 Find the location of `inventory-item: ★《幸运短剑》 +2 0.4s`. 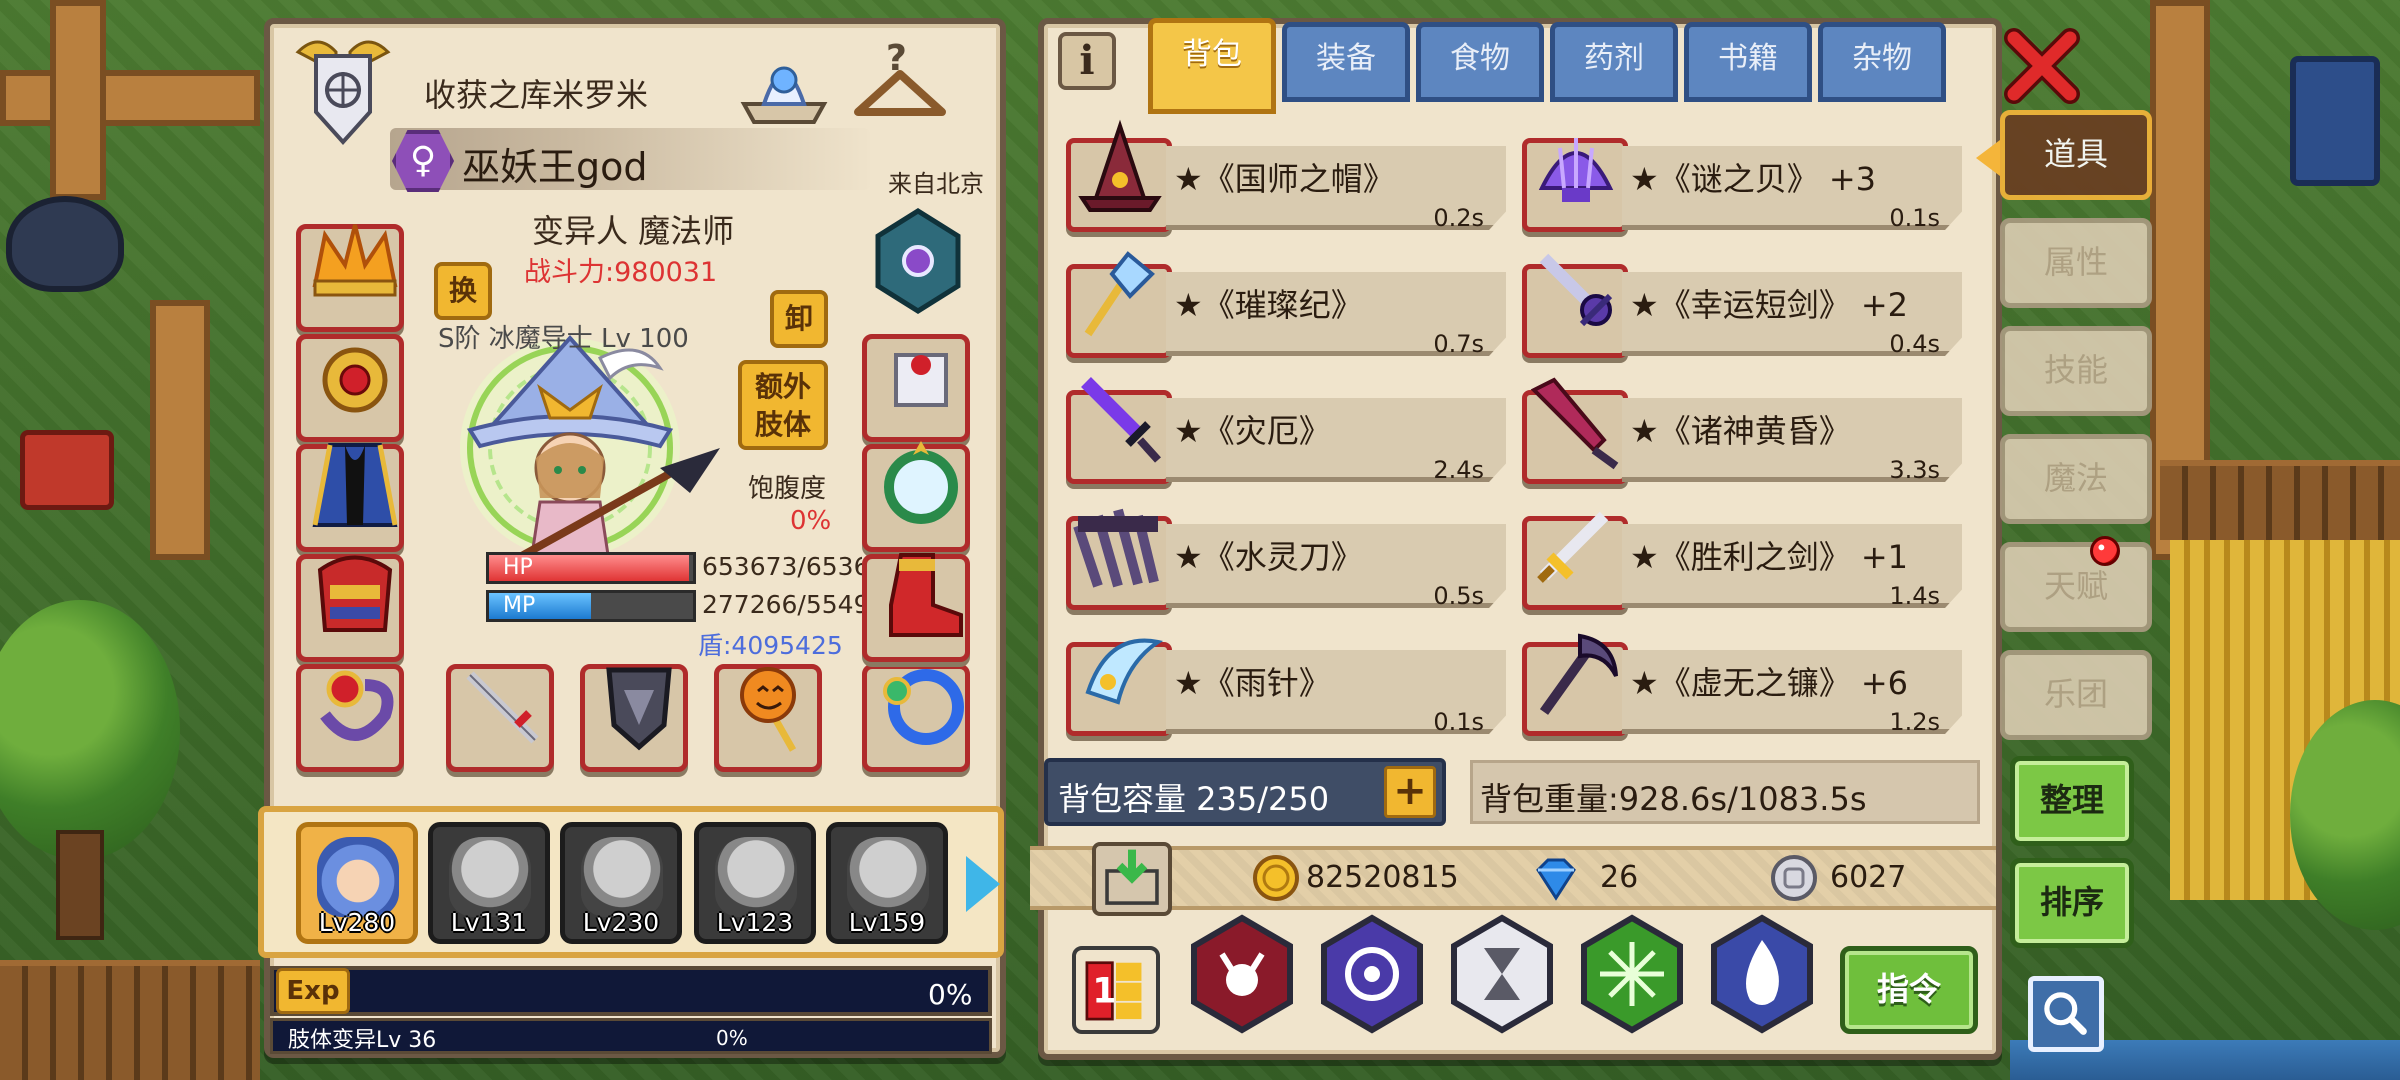

inventory-item: ★《幸运短剑》 +2 0.4s is located at coordinates (1742, 304).